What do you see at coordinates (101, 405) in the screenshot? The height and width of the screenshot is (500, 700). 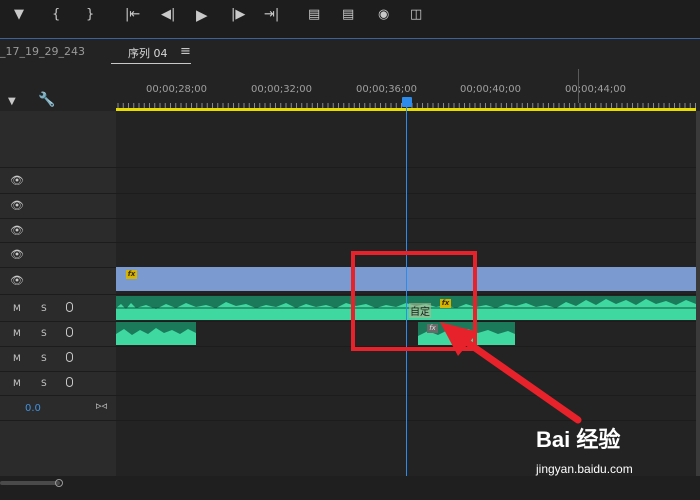 I see `volume-bowtie-icon: ▹◃` at bounding box center [101, 405].